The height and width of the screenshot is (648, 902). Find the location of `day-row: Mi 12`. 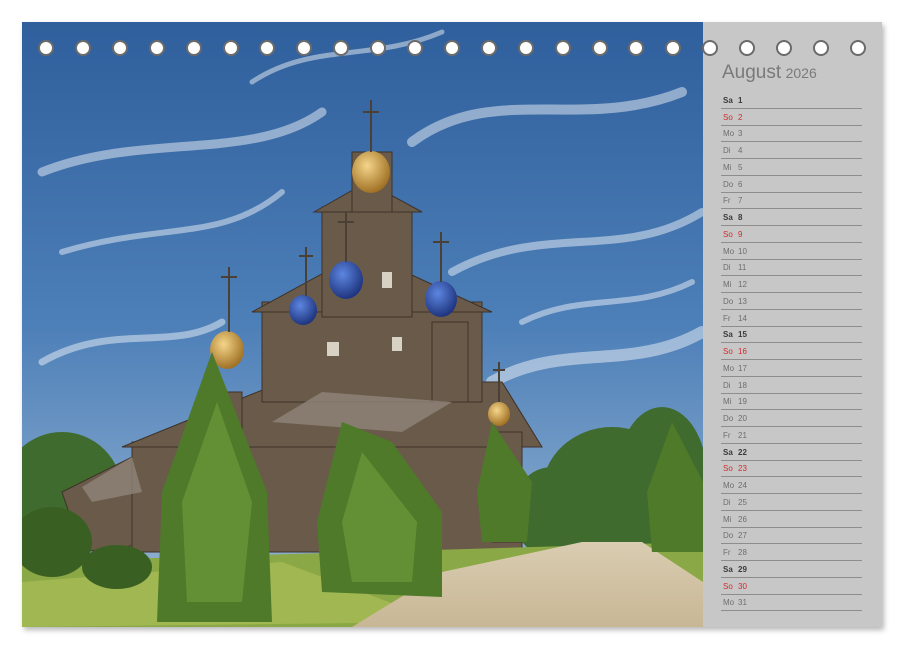

day-row: Mi 12 is located at coordinates (791, 284).